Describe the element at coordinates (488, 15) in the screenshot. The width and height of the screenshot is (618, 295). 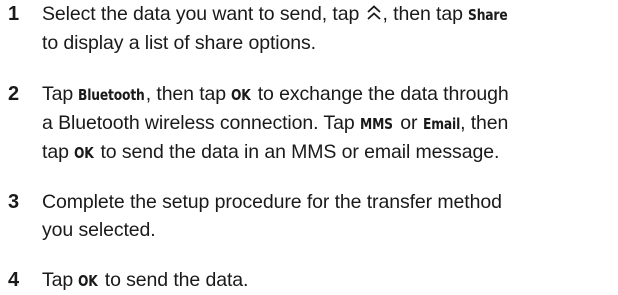
I see `share-keyword: Share` at that location.